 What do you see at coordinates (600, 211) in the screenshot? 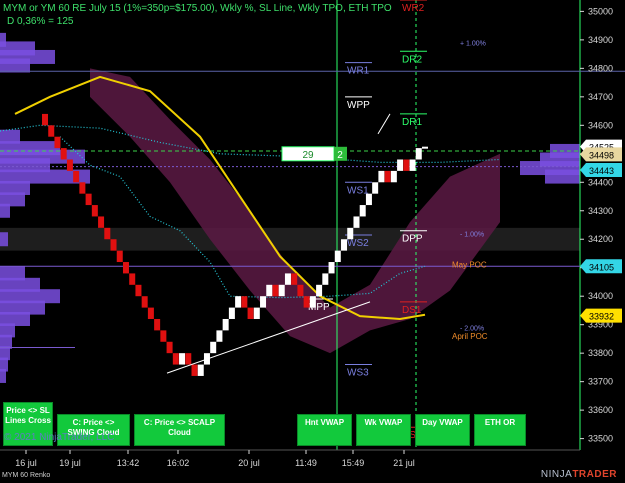
I see `y-axis-tick-label: 34300` at bounding box center [600, 211].